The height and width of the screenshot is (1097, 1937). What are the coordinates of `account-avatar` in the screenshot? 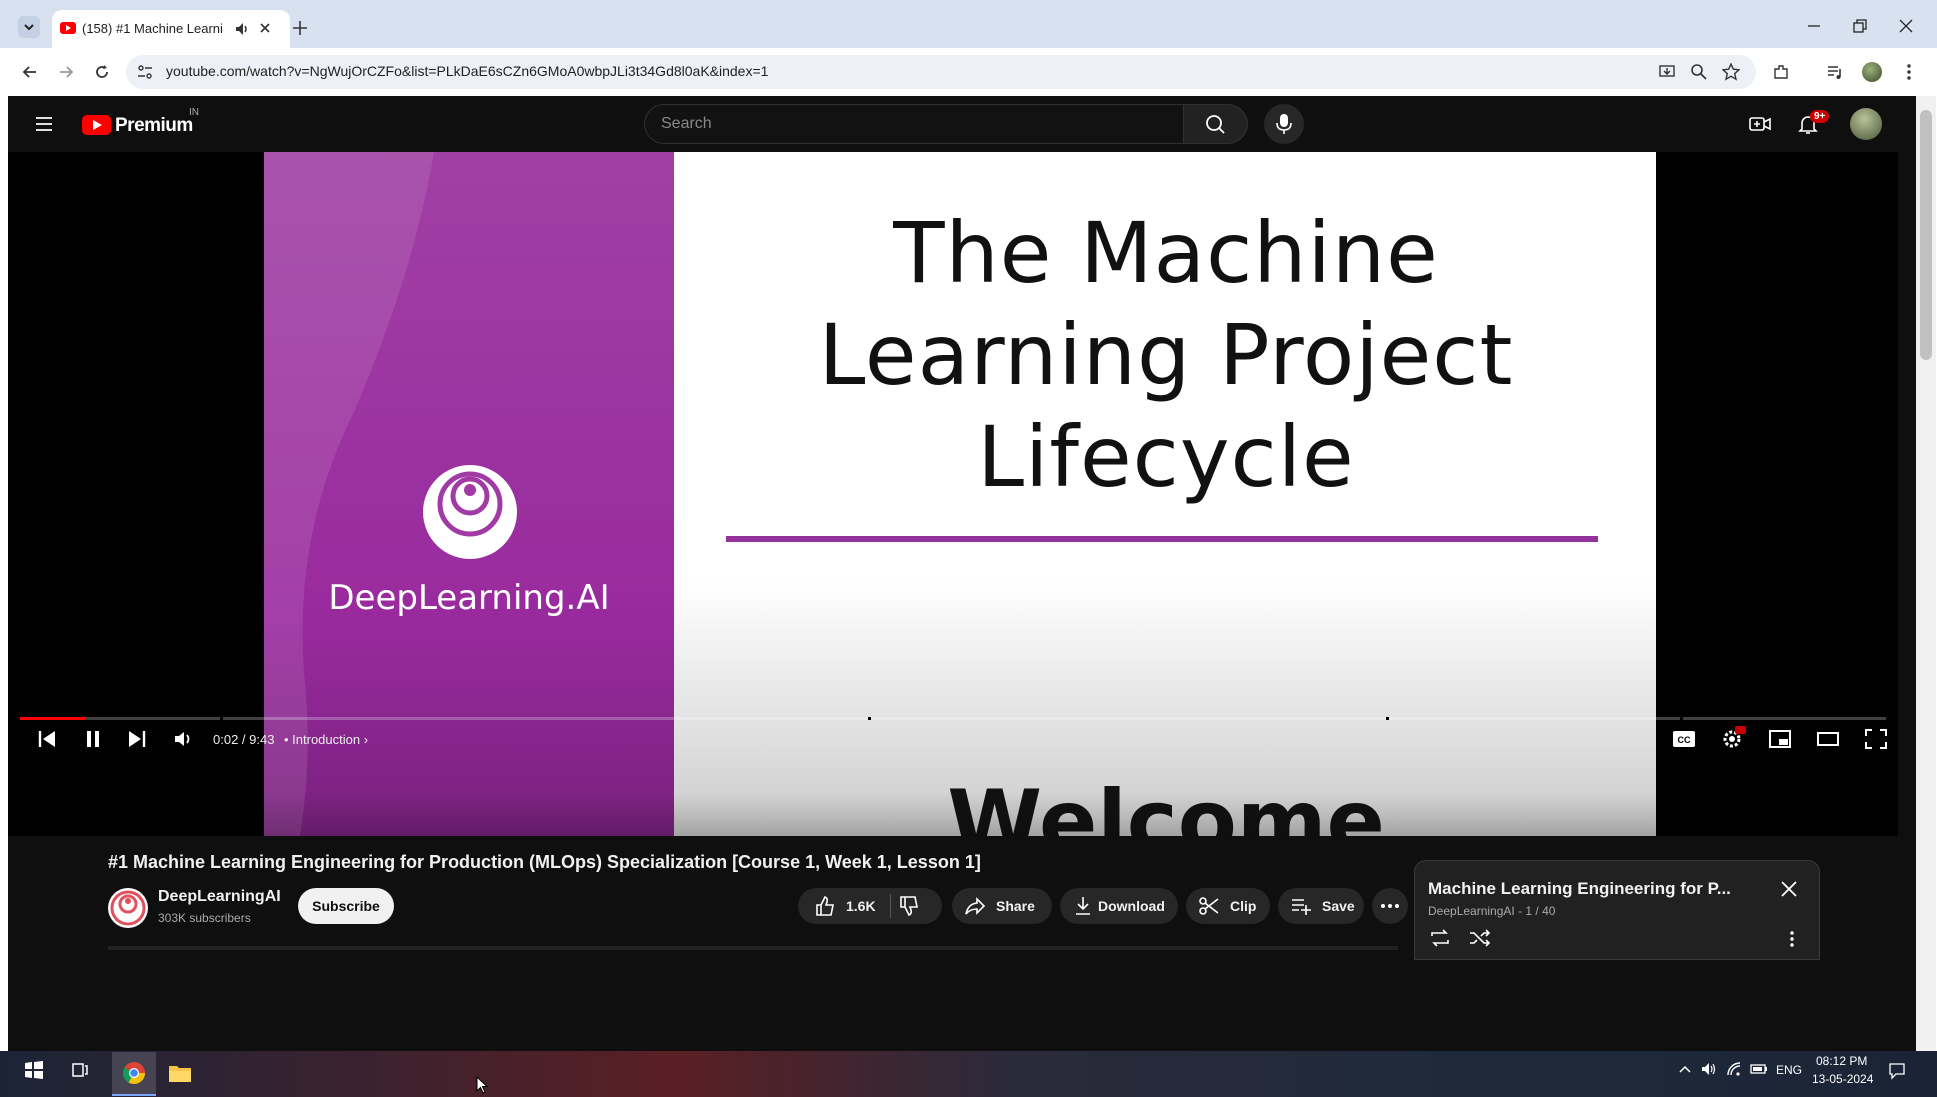 It's located at (1866, 124).